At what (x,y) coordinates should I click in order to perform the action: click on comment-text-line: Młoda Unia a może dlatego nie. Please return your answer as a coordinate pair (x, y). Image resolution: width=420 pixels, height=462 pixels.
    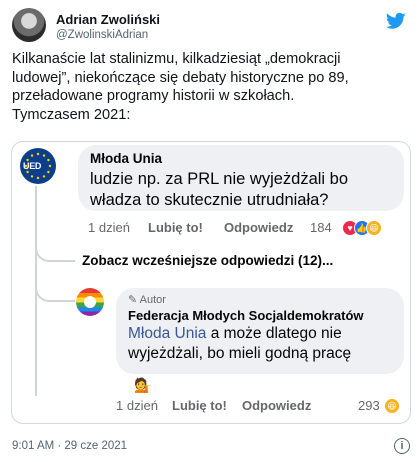
    Looking at the image, I should click on (260, 334).